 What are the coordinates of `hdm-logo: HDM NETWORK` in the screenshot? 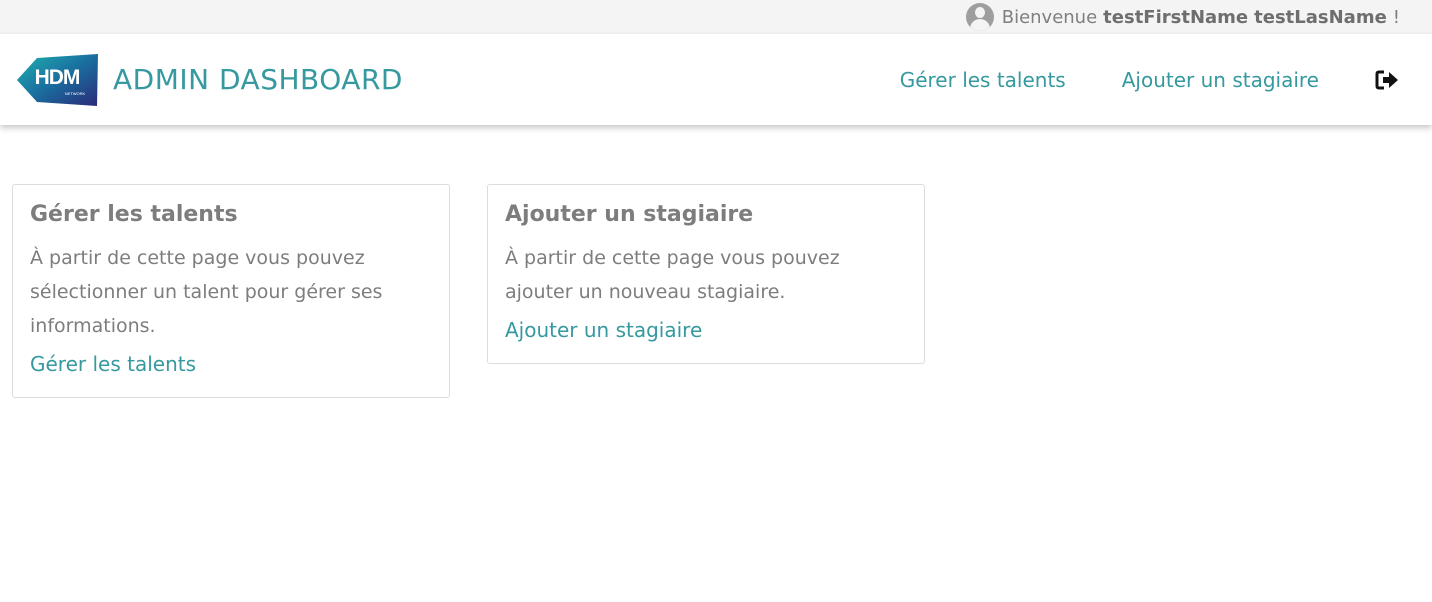 It's located at (57, 79).